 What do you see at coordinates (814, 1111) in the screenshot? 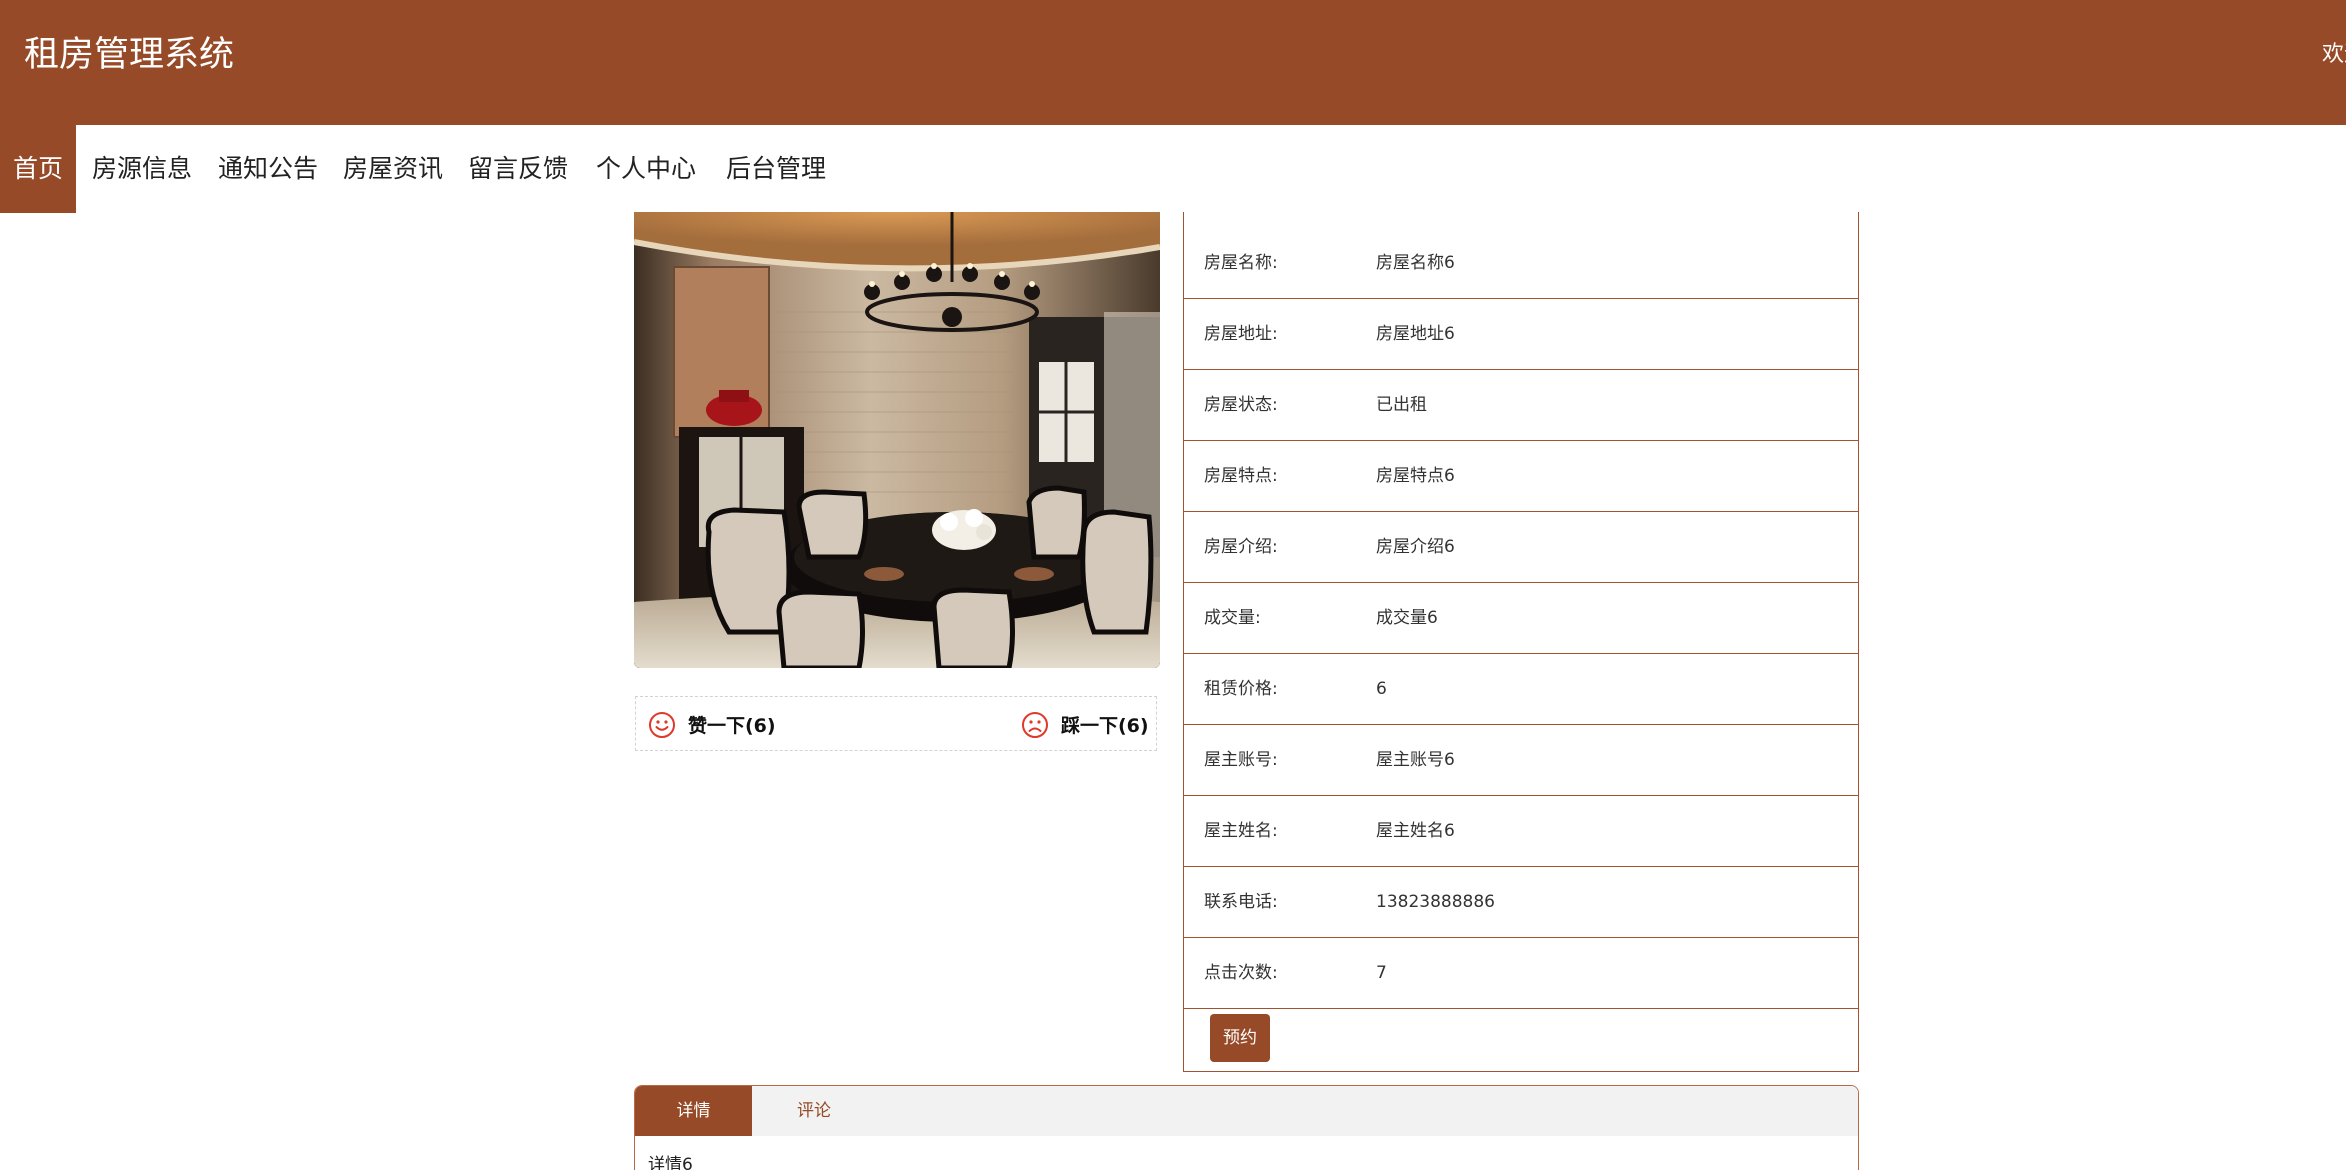
I see `tab-comments: 评论` at bounding box center [814, 1111].